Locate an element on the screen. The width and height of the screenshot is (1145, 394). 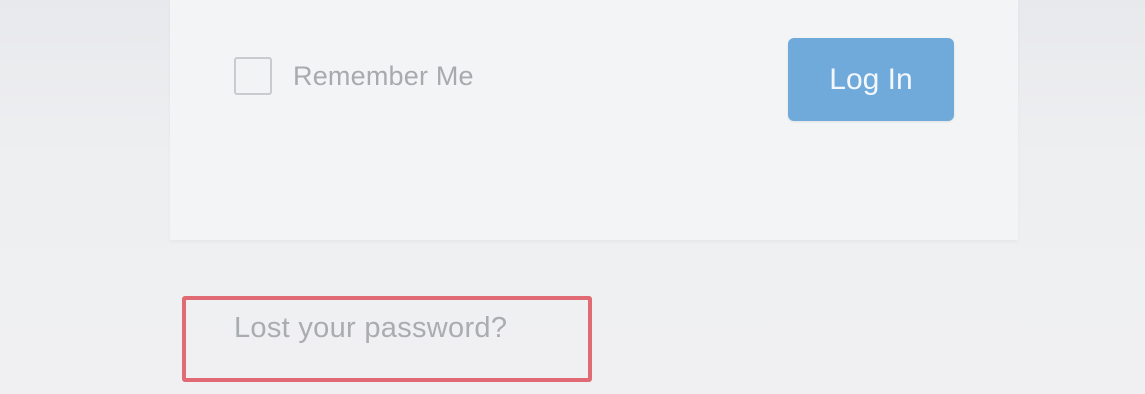
remember-me-checkbox is located at coordinates (253, 76).